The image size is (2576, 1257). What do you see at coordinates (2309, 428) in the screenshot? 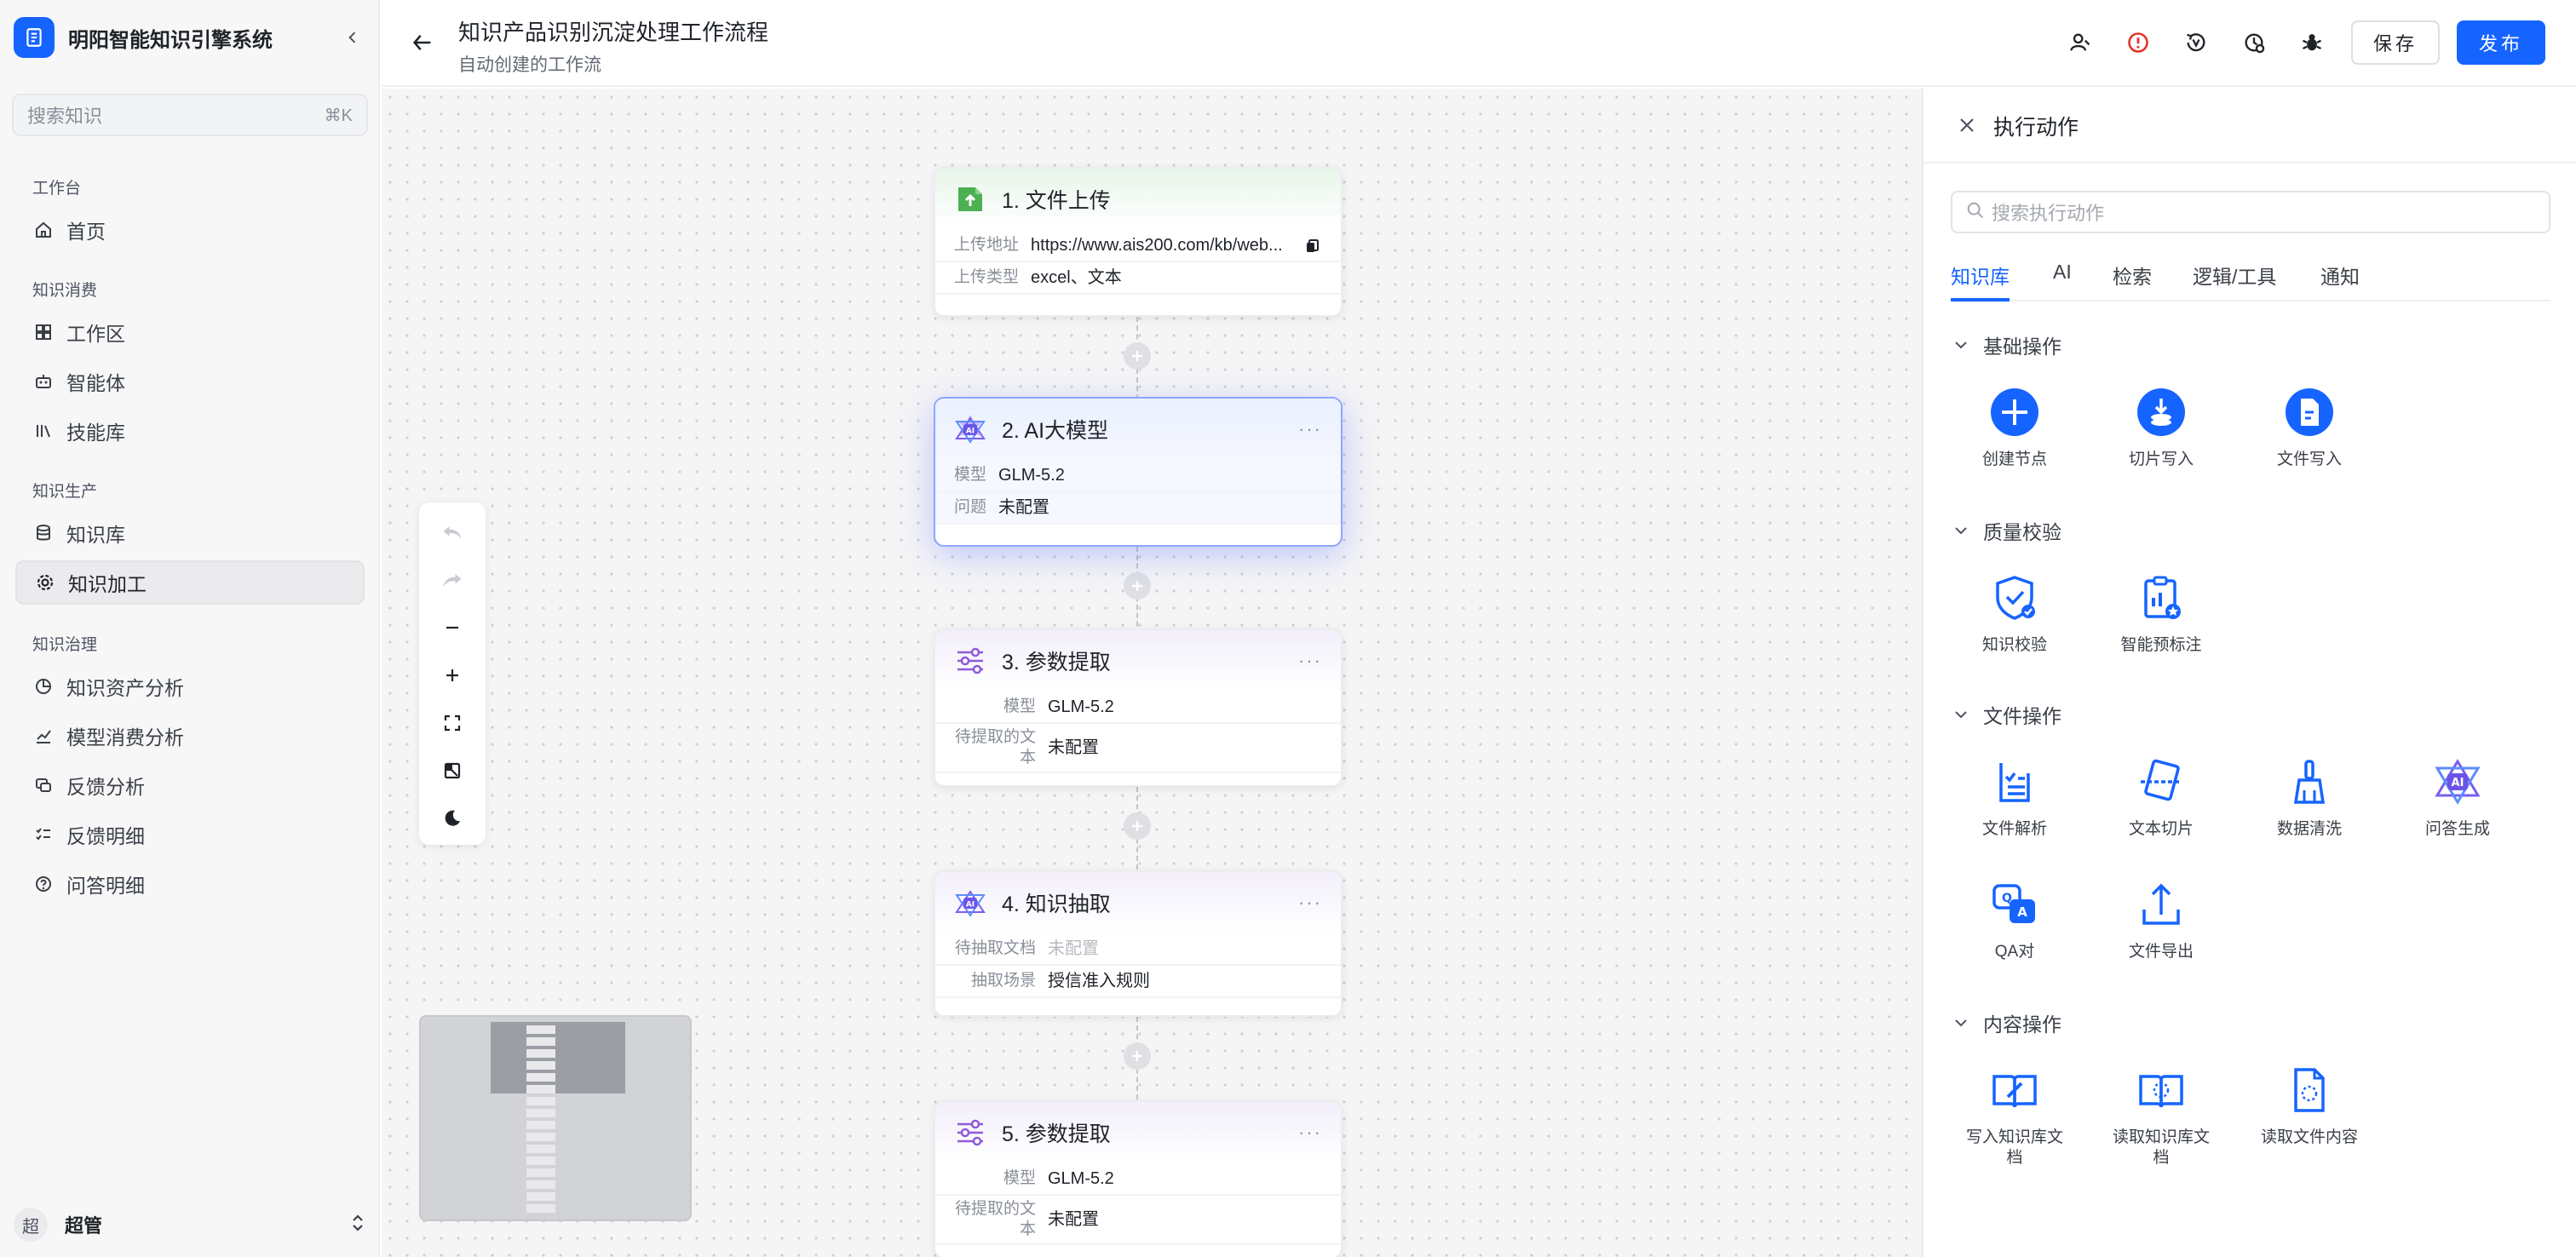
I see `action-file-write: 文件写入` at bounding box center [2309, 428].